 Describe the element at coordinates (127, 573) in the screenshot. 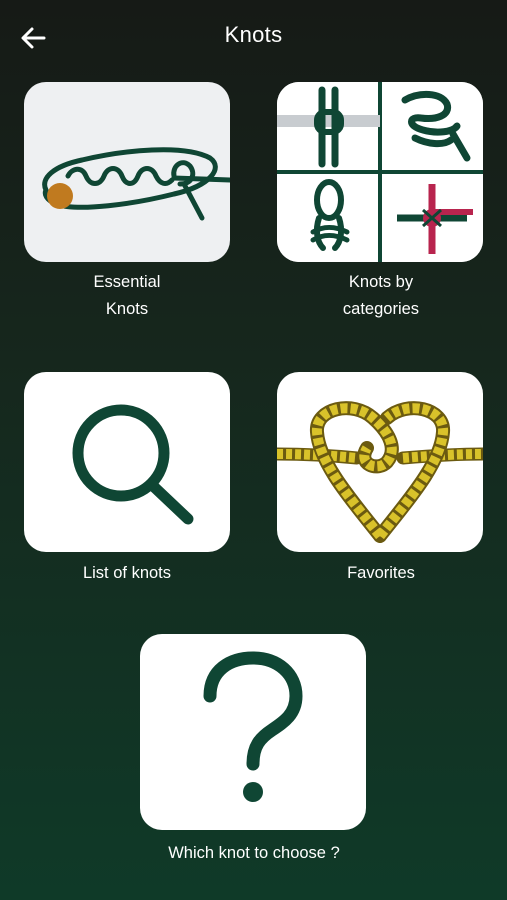

I see `list-of-knots-label: List of knots` at that location.